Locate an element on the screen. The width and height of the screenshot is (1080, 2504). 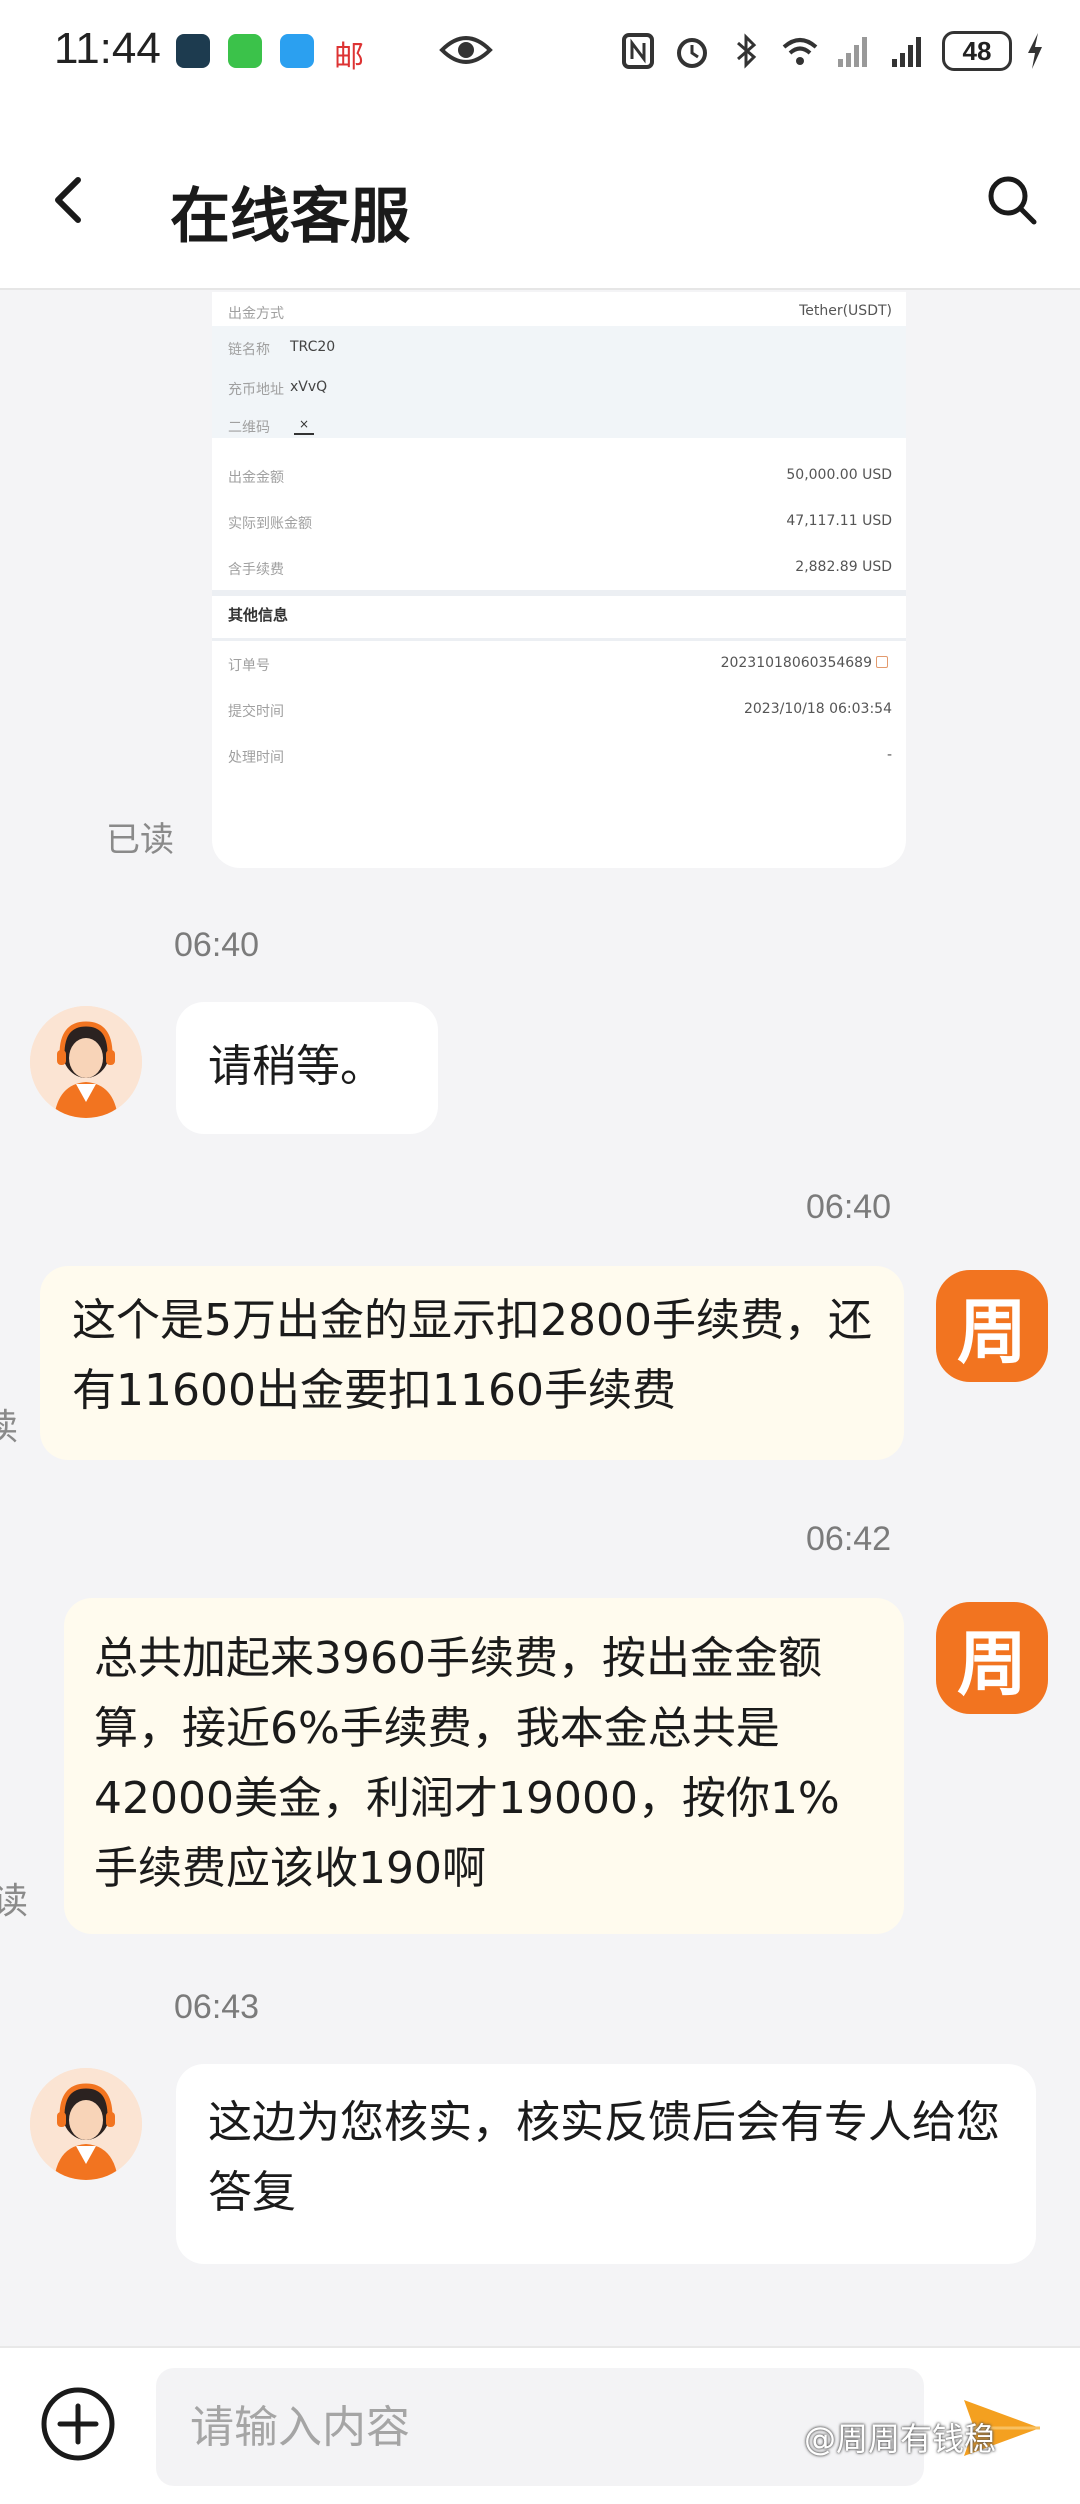
receipt-row: 链名称 TRC20 is located at coordinates (559, 348).